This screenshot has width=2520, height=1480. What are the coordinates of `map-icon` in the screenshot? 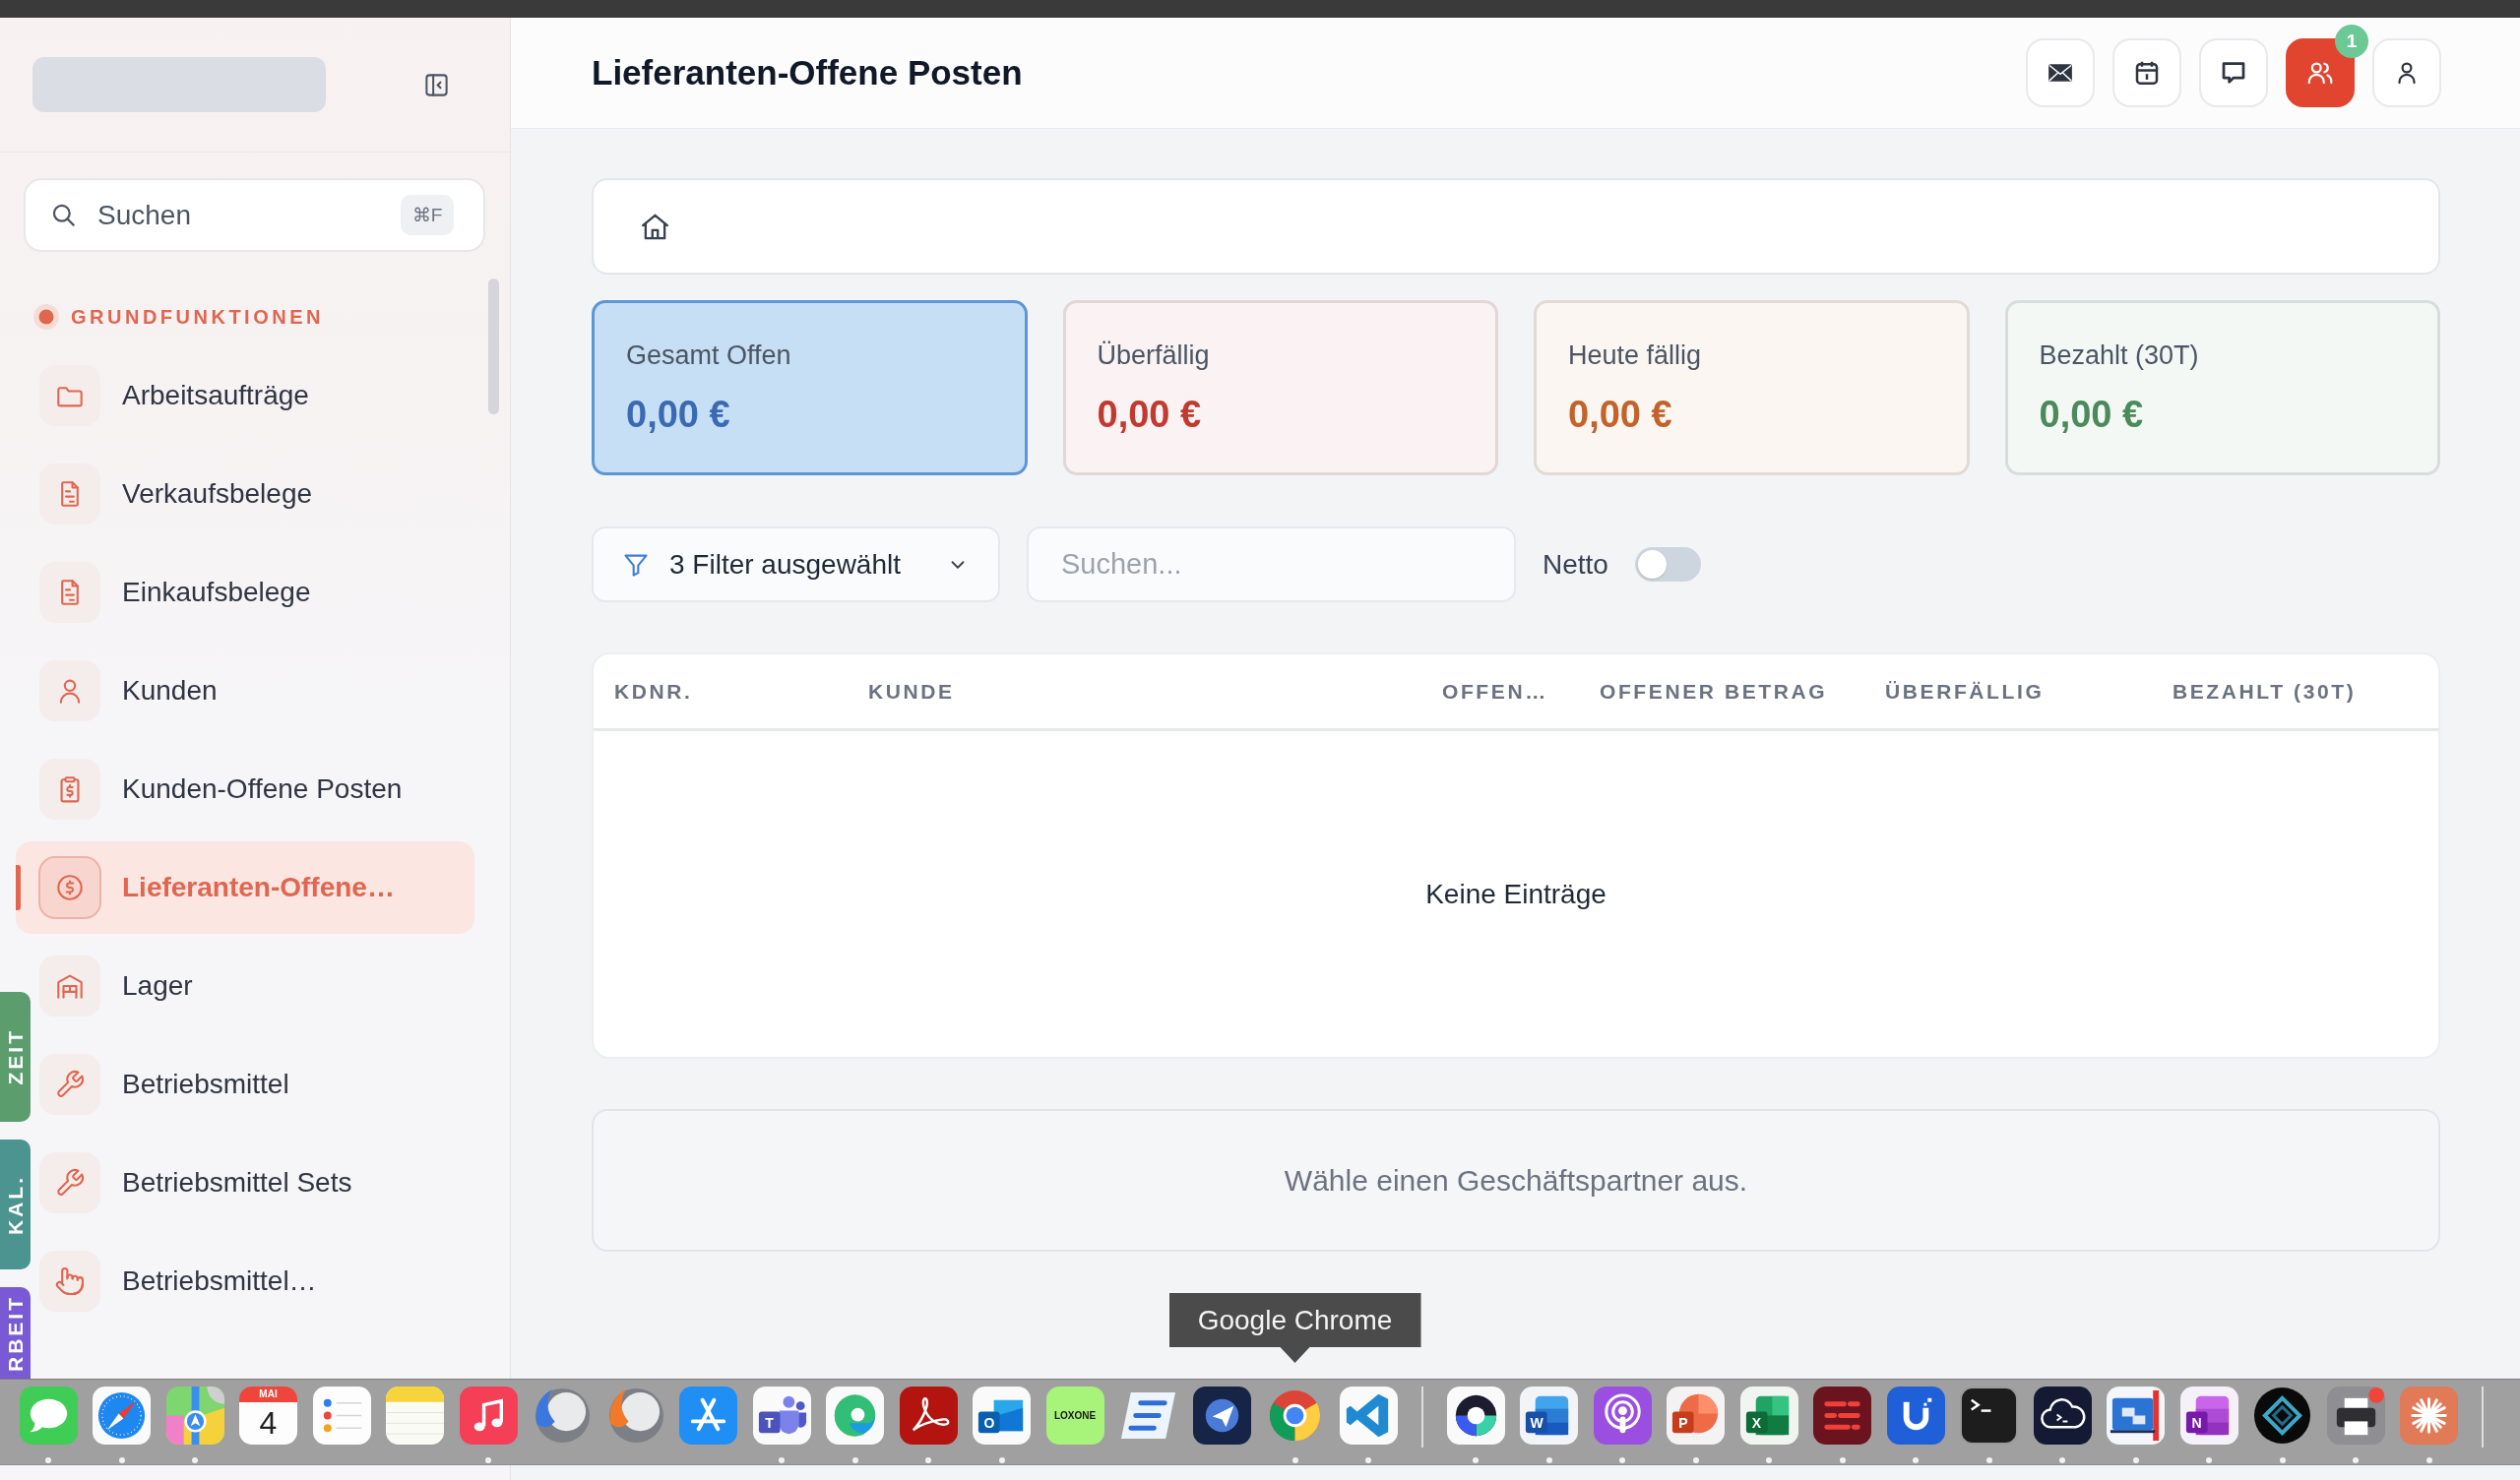 It's located at (194, 1416).